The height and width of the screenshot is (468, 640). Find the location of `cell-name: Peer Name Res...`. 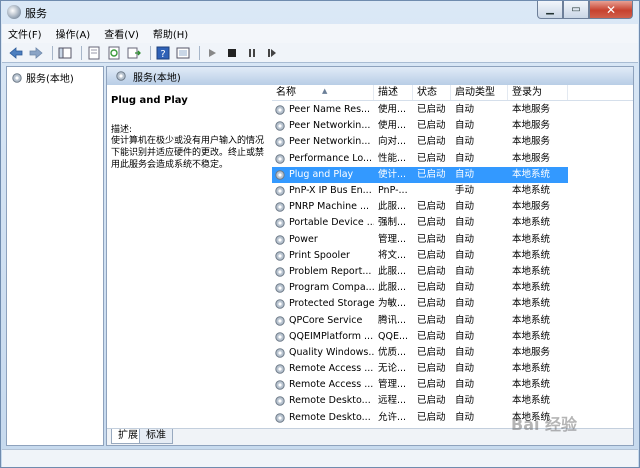

cell-name: Peer Name Res... is located at coordinates (323, 110).